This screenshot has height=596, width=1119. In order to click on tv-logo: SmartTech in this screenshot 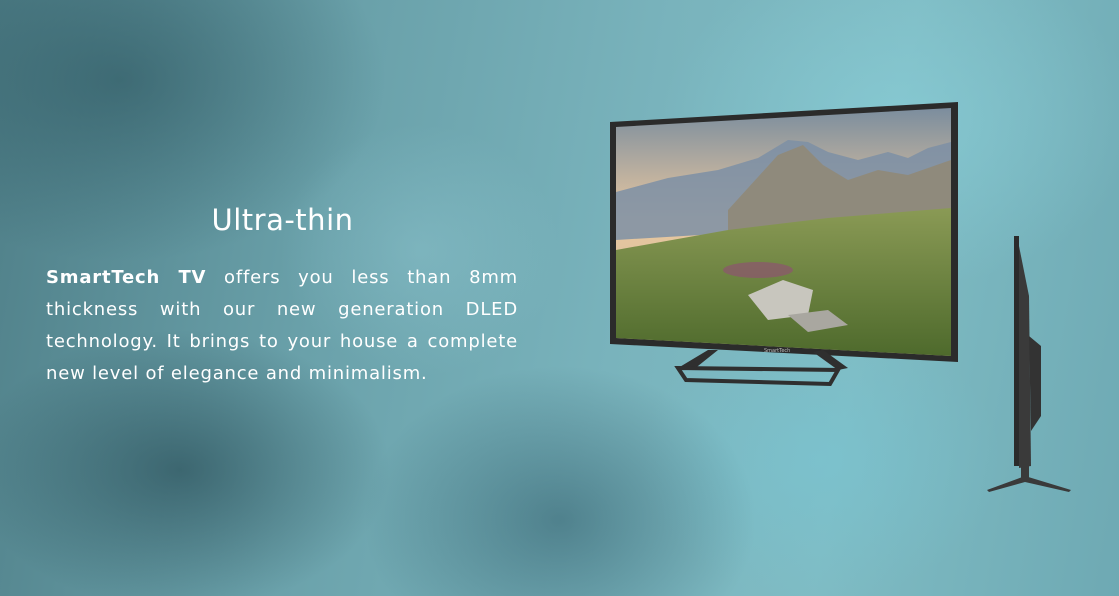, I will do `click(777, 351)`.